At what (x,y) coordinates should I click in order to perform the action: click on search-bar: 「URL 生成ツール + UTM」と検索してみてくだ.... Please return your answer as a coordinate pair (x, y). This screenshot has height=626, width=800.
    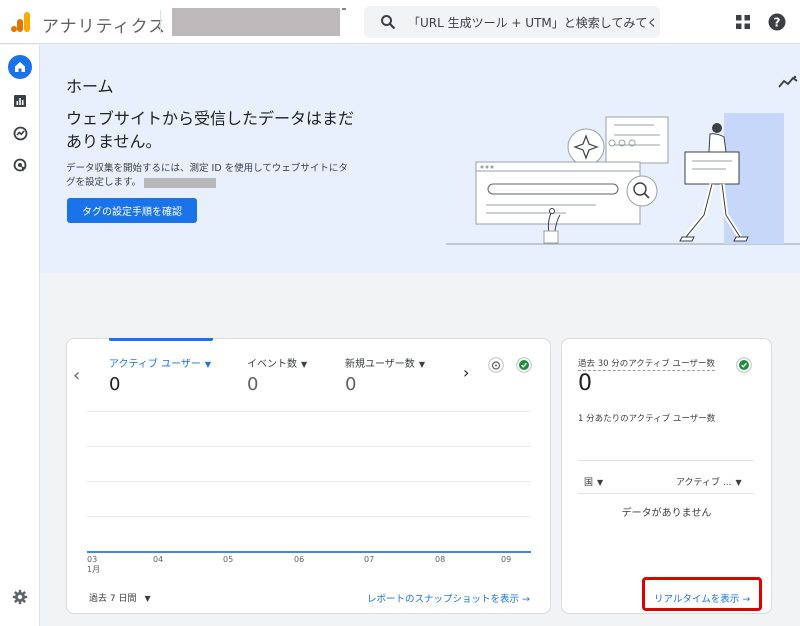
    Looking at the image, I should click on (512, 22).